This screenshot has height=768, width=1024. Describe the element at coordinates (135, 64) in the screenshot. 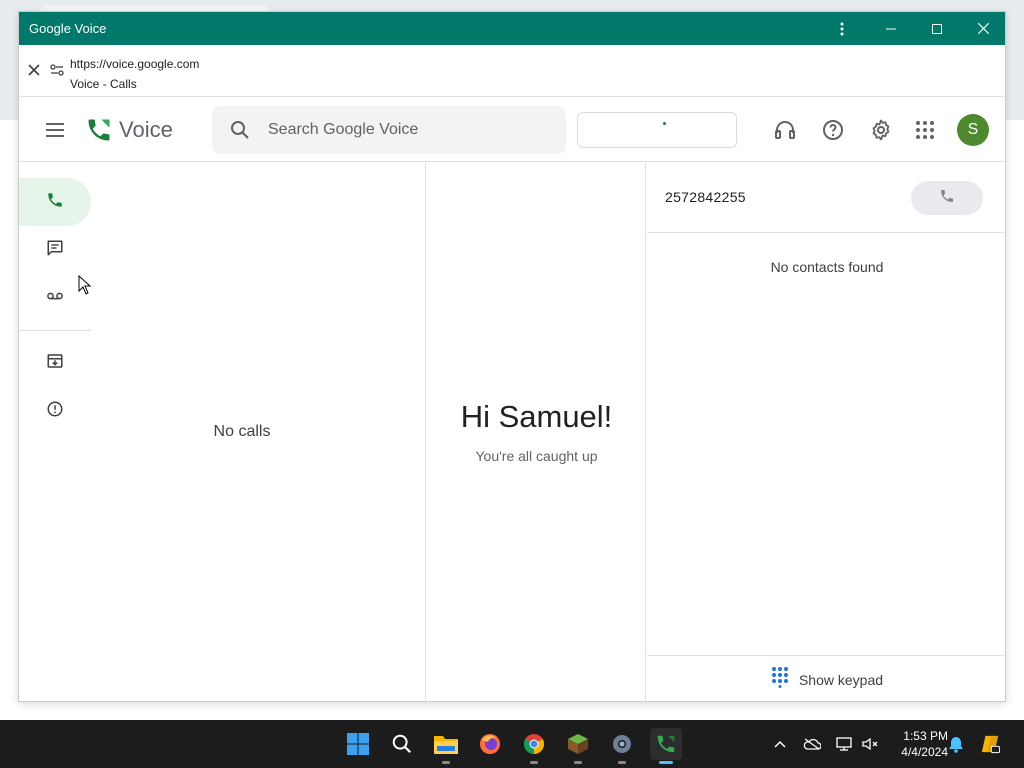

I see `url-address: https://voice.google.com` at that location.